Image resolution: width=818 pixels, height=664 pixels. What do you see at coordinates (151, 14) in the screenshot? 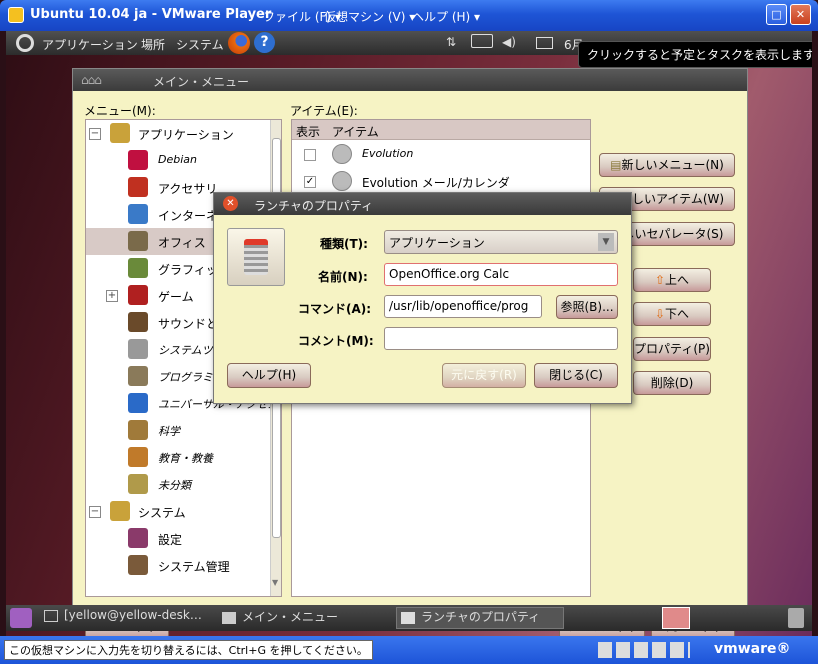
I see `window-title: Ubuntu 10.04 ja - VMware Player` at bounding box center [151, 14].